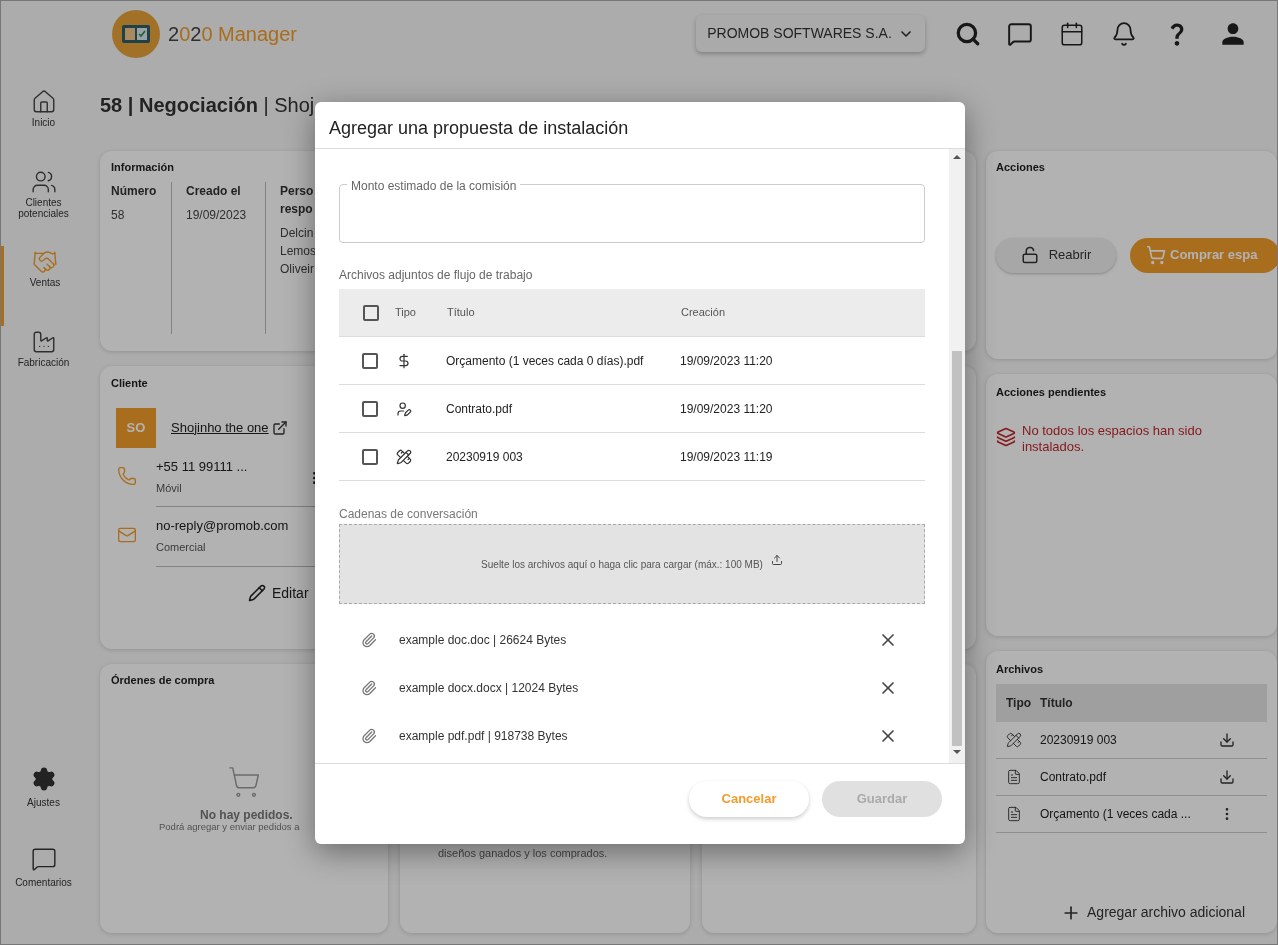 This screenshot has height=945, width=1278. Describe the element at coordinates (232, 34) in the screenshot. I see `app-name: 2020 Manager` at that location.